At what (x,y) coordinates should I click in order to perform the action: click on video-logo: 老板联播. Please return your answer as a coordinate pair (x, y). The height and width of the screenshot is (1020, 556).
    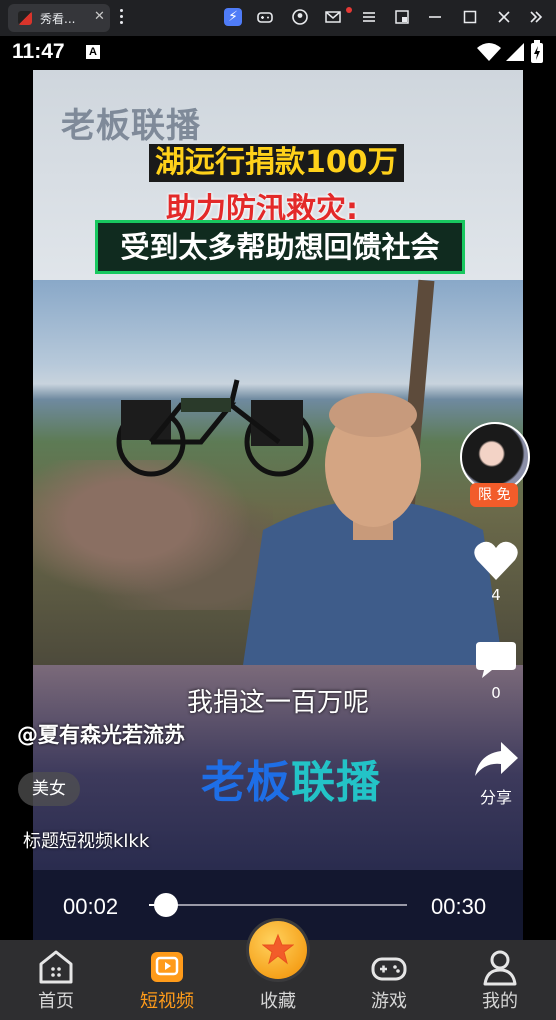
    Looking at the image, I should click on (291, 778).